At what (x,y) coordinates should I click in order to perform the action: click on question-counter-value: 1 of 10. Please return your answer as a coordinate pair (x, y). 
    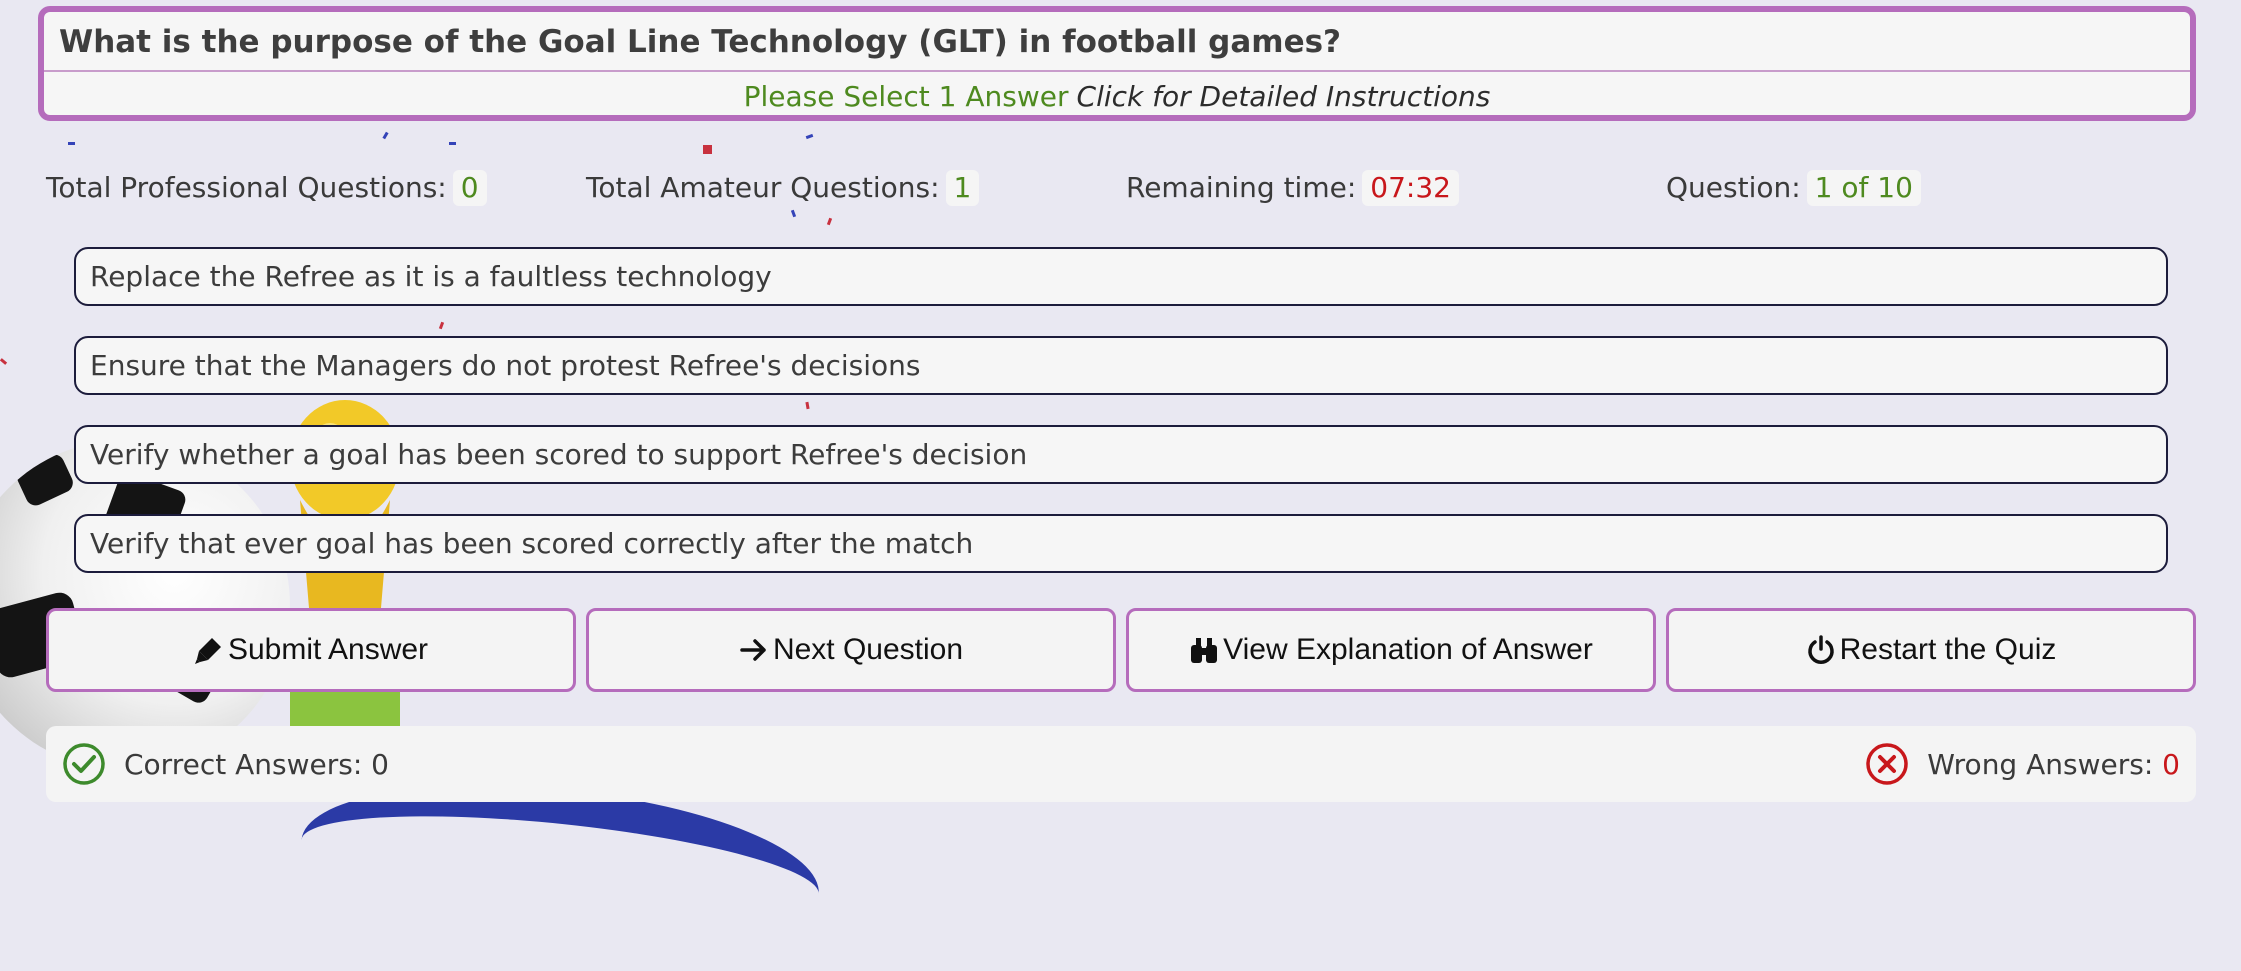
    Looking at the image, I should click on (1863, 188).